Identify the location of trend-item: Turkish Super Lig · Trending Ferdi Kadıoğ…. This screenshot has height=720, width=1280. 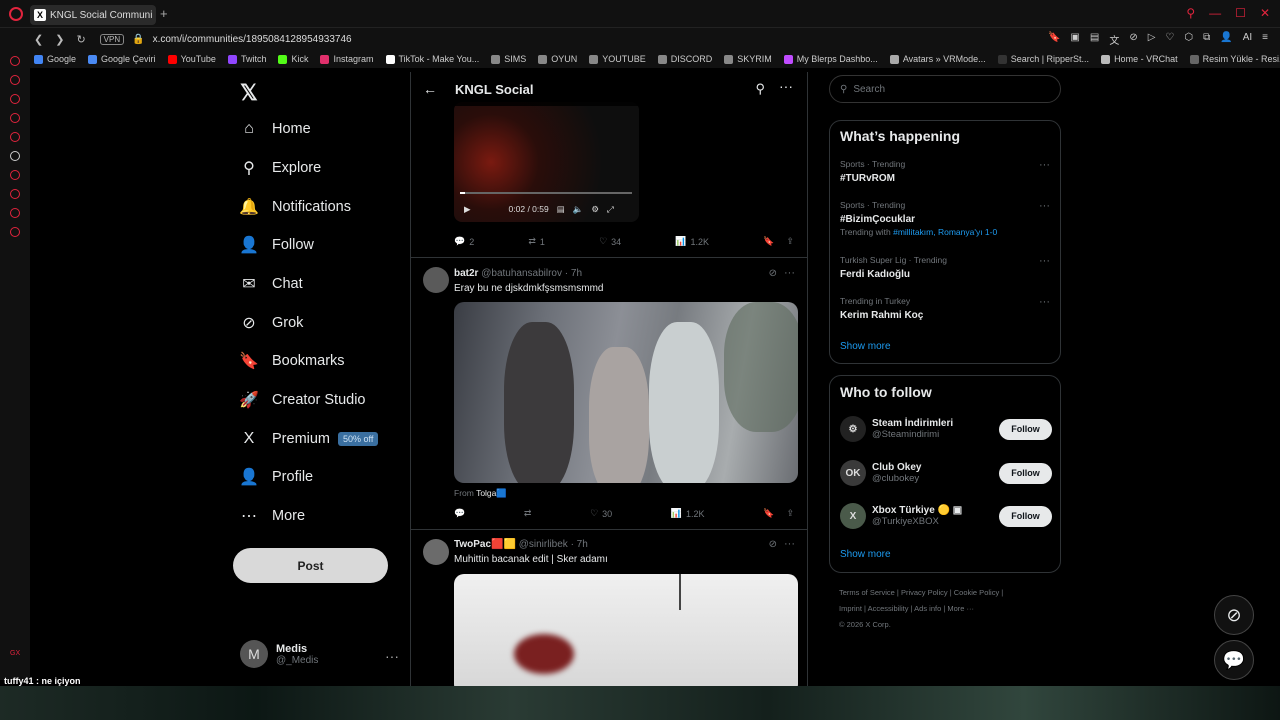
(945, 267).